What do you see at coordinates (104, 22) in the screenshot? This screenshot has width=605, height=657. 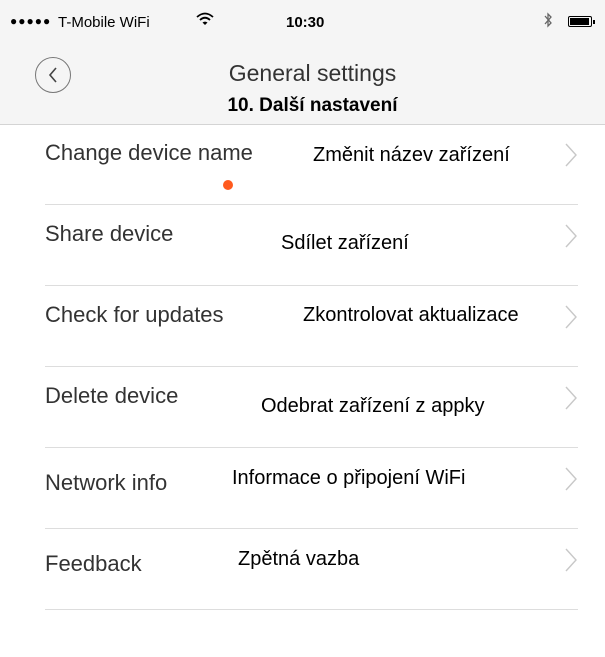 I see `carrier-name: T-Mobile WiFi` at bounding box center [104, 22].